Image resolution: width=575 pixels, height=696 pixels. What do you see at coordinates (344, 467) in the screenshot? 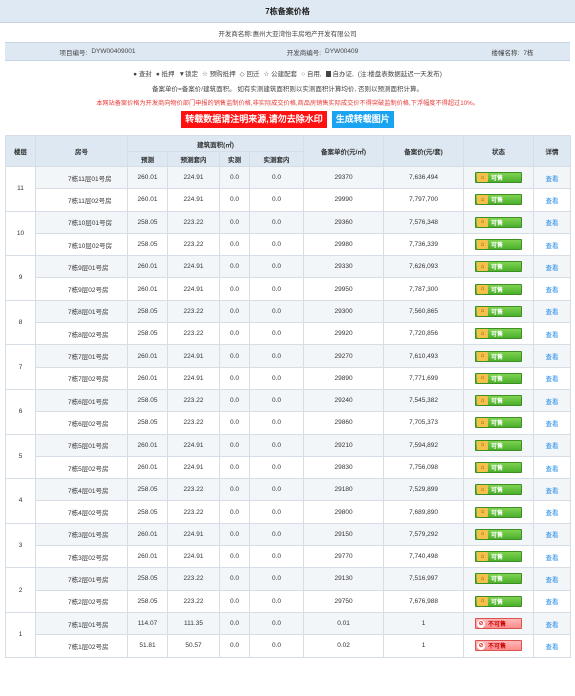
I see `unit-price-cell: 29830` at bounding box center [344, 467].